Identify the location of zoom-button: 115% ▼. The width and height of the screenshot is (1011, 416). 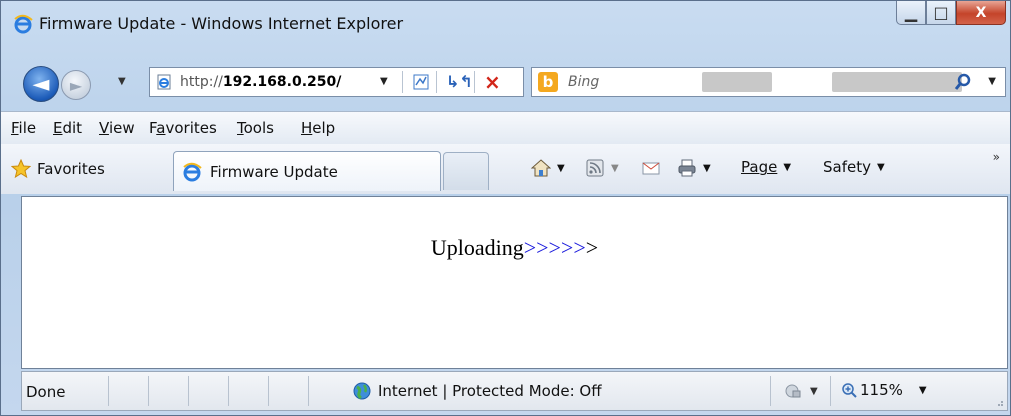
(883, 390).